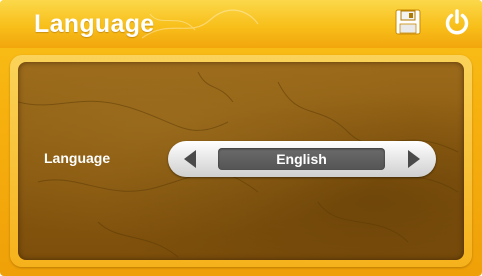  I want to click on save-button, so click(408, 22).